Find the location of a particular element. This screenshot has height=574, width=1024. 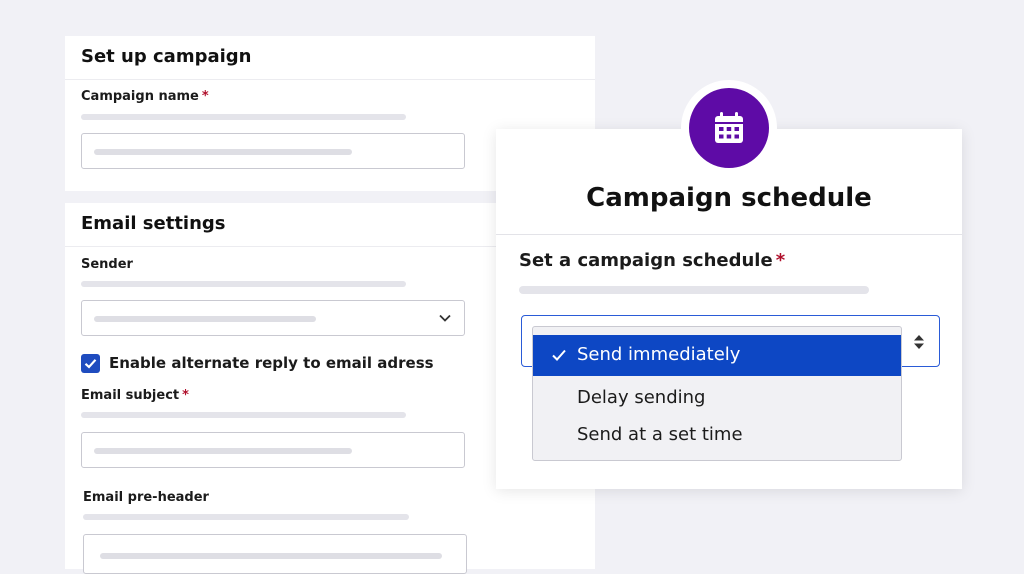

select-arrows-icon is located at coordinates (919, 342).